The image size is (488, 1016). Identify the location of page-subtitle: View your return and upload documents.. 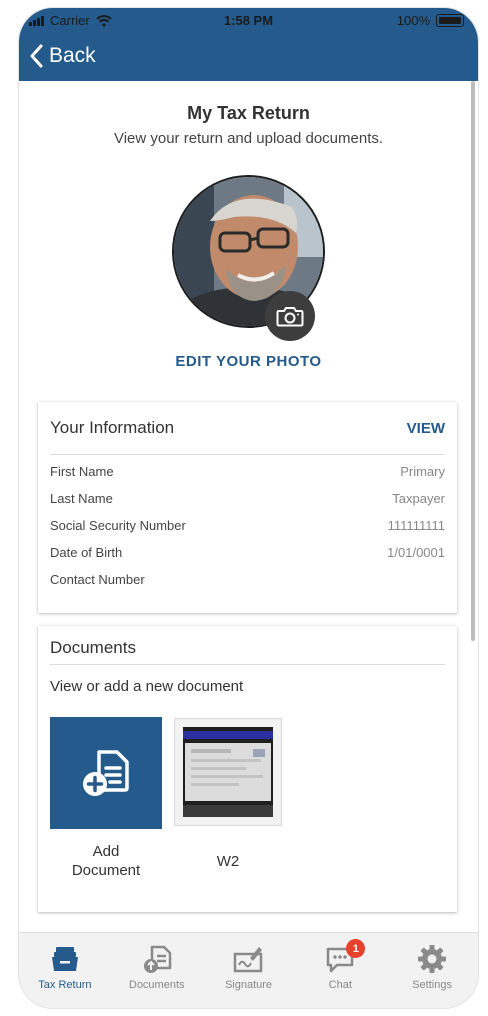
(248, 138).